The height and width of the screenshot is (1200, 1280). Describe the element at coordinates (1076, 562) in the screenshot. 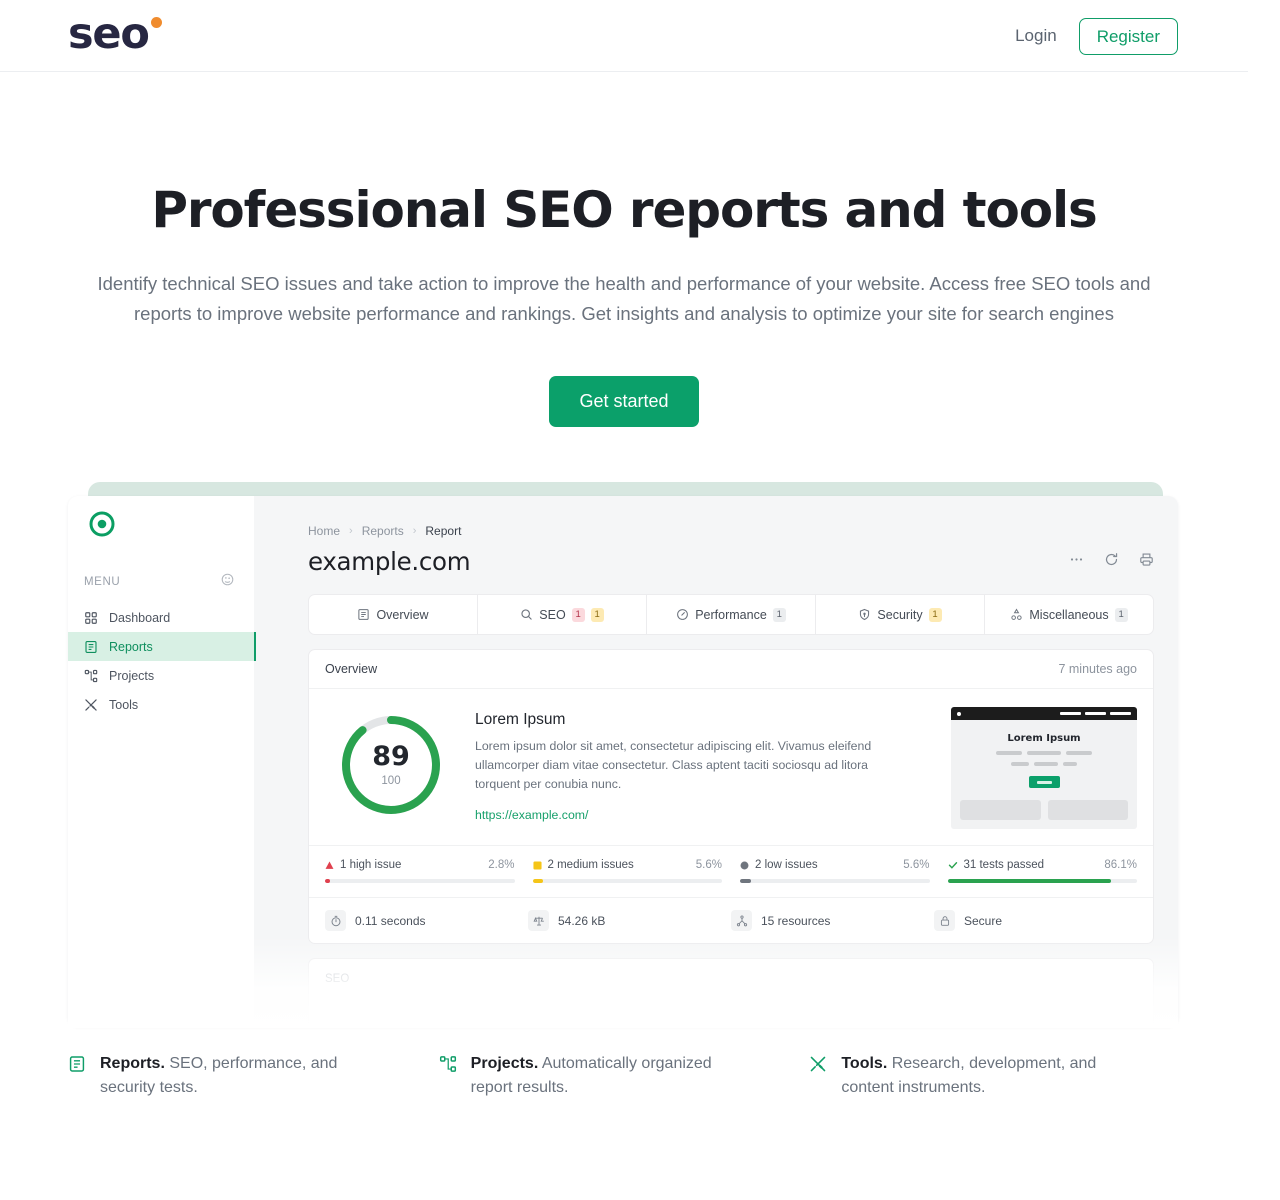

I see `more-icon` at that location.